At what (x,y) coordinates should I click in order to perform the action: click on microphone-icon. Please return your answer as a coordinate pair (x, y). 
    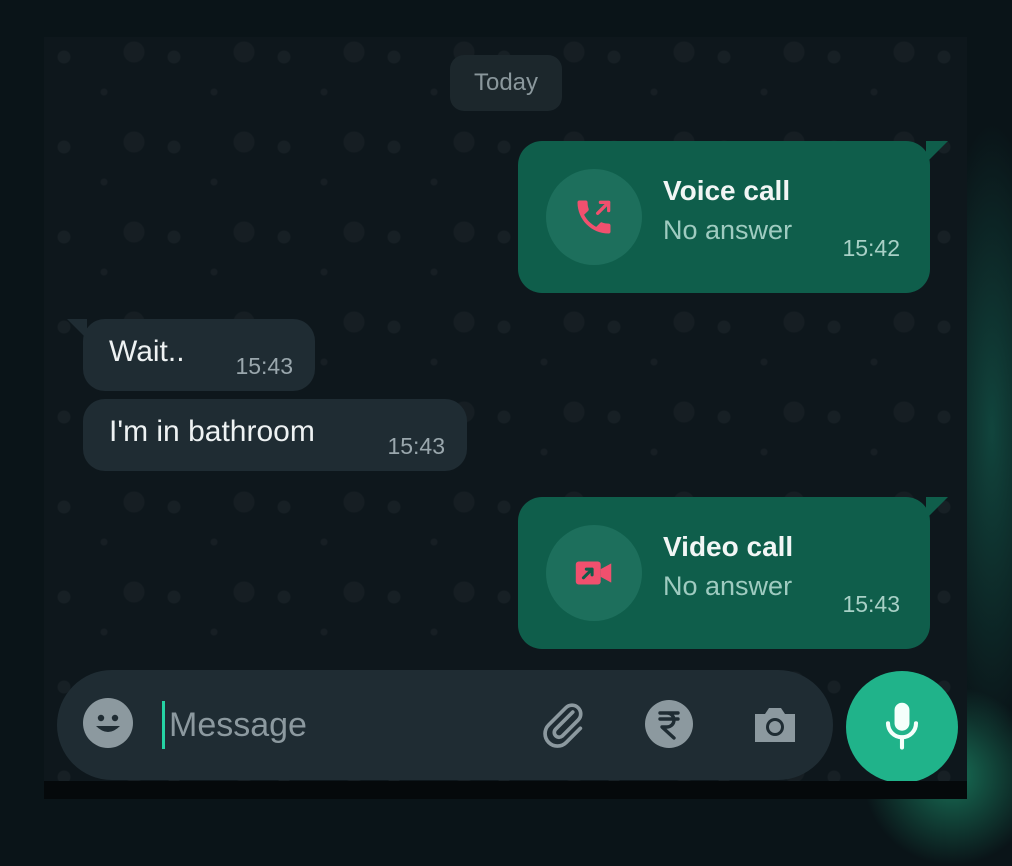
    Looking at the image, I should click on (902, 726).